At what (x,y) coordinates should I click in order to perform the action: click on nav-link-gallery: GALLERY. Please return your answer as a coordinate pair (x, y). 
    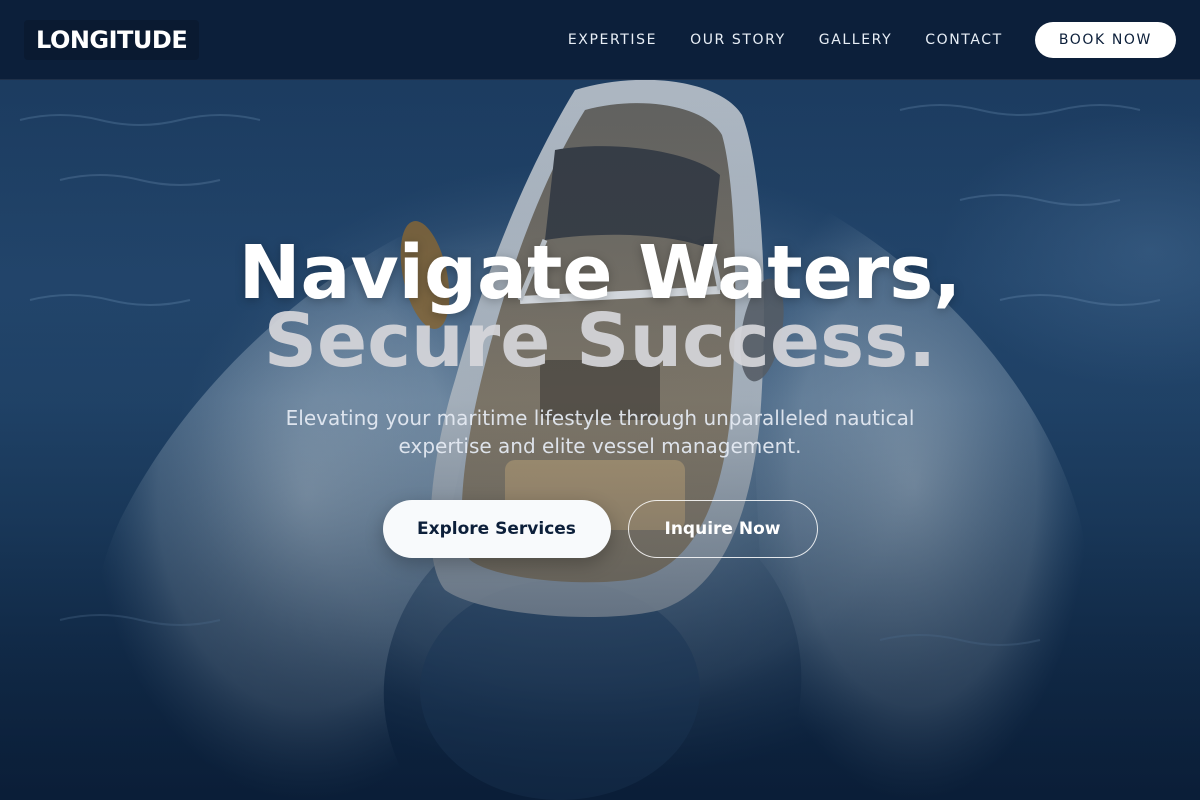
    Looking at the image, I should click on (855, 40).